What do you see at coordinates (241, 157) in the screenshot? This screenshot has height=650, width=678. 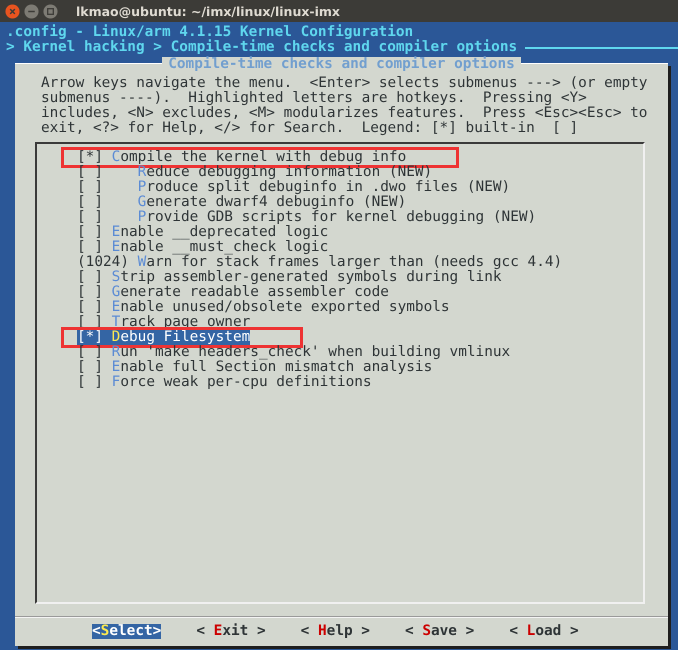 I see `menu-item: [*] Compile the kernel with debug info` at bounding box center [241, 157].